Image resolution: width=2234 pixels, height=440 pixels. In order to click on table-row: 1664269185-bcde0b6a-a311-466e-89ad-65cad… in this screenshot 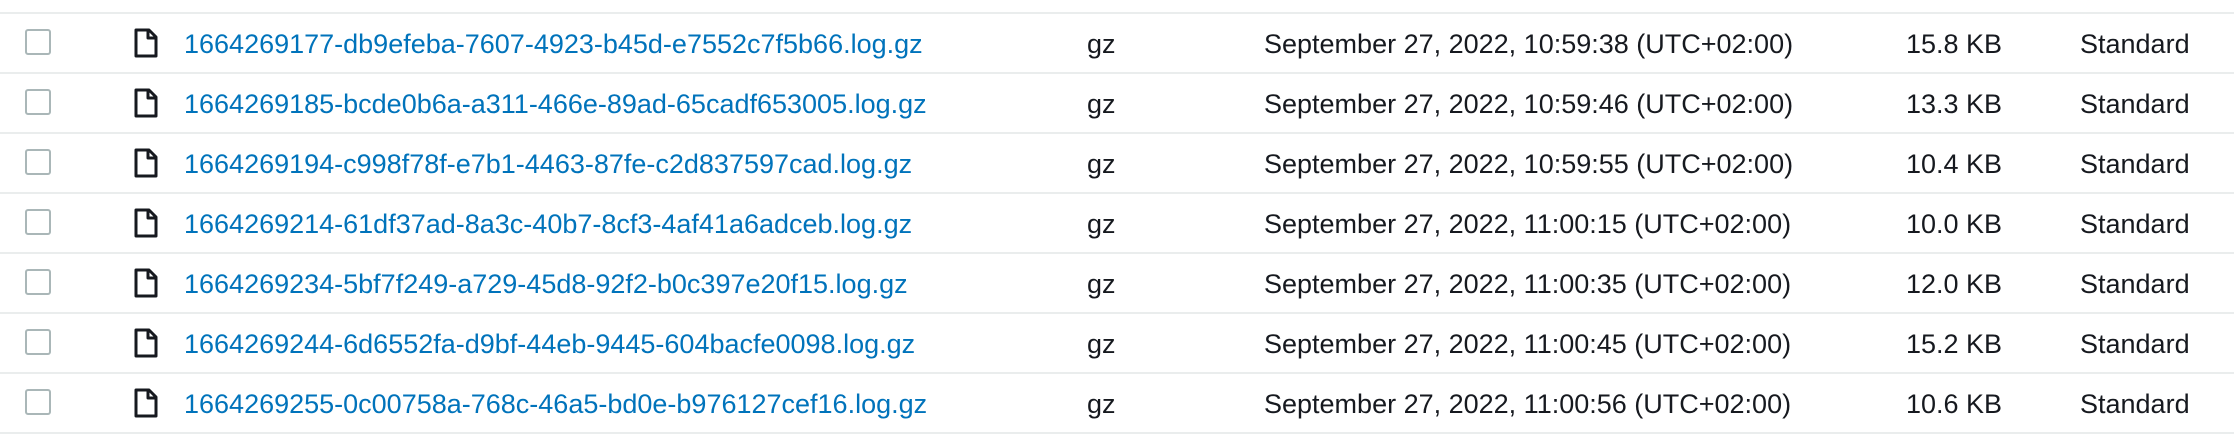, I will do `click(1117, 104)`.